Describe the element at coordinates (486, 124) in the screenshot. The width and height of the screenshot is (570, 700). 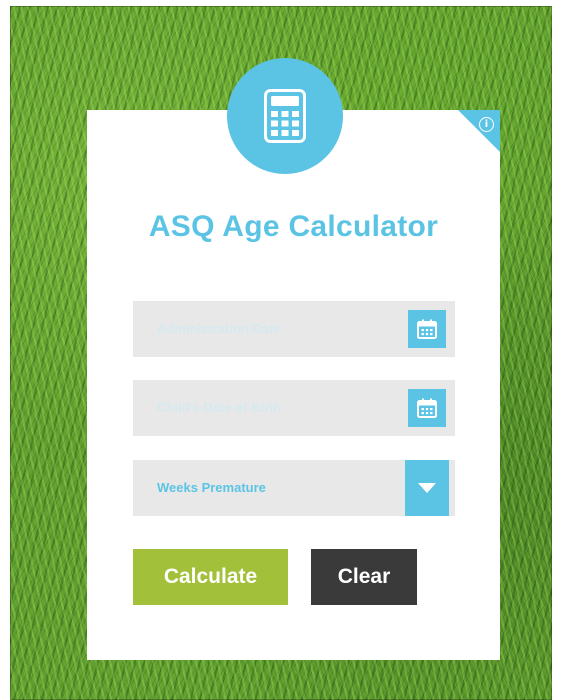
I see `info-icon: i` at that location.